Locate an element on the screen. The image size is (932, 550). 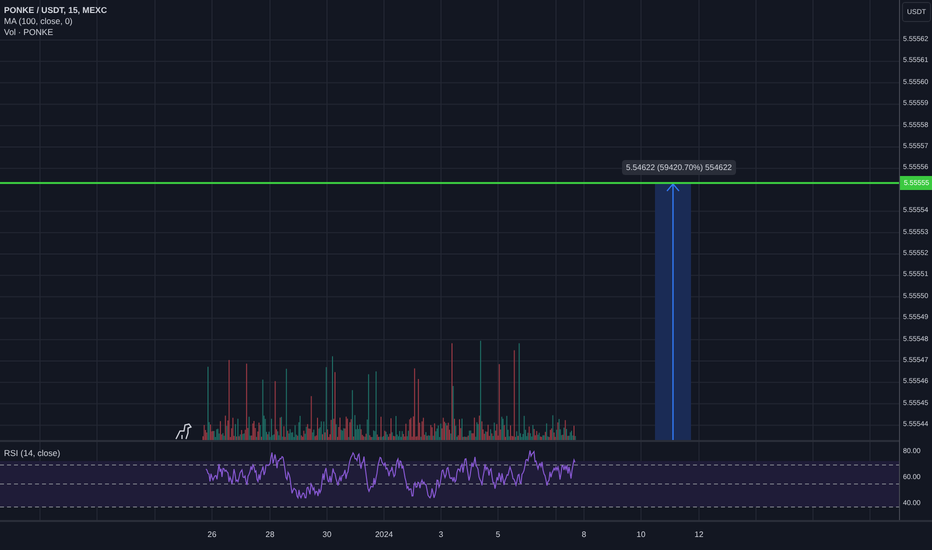
time-label: 28 is located at coordinates (270, 534).